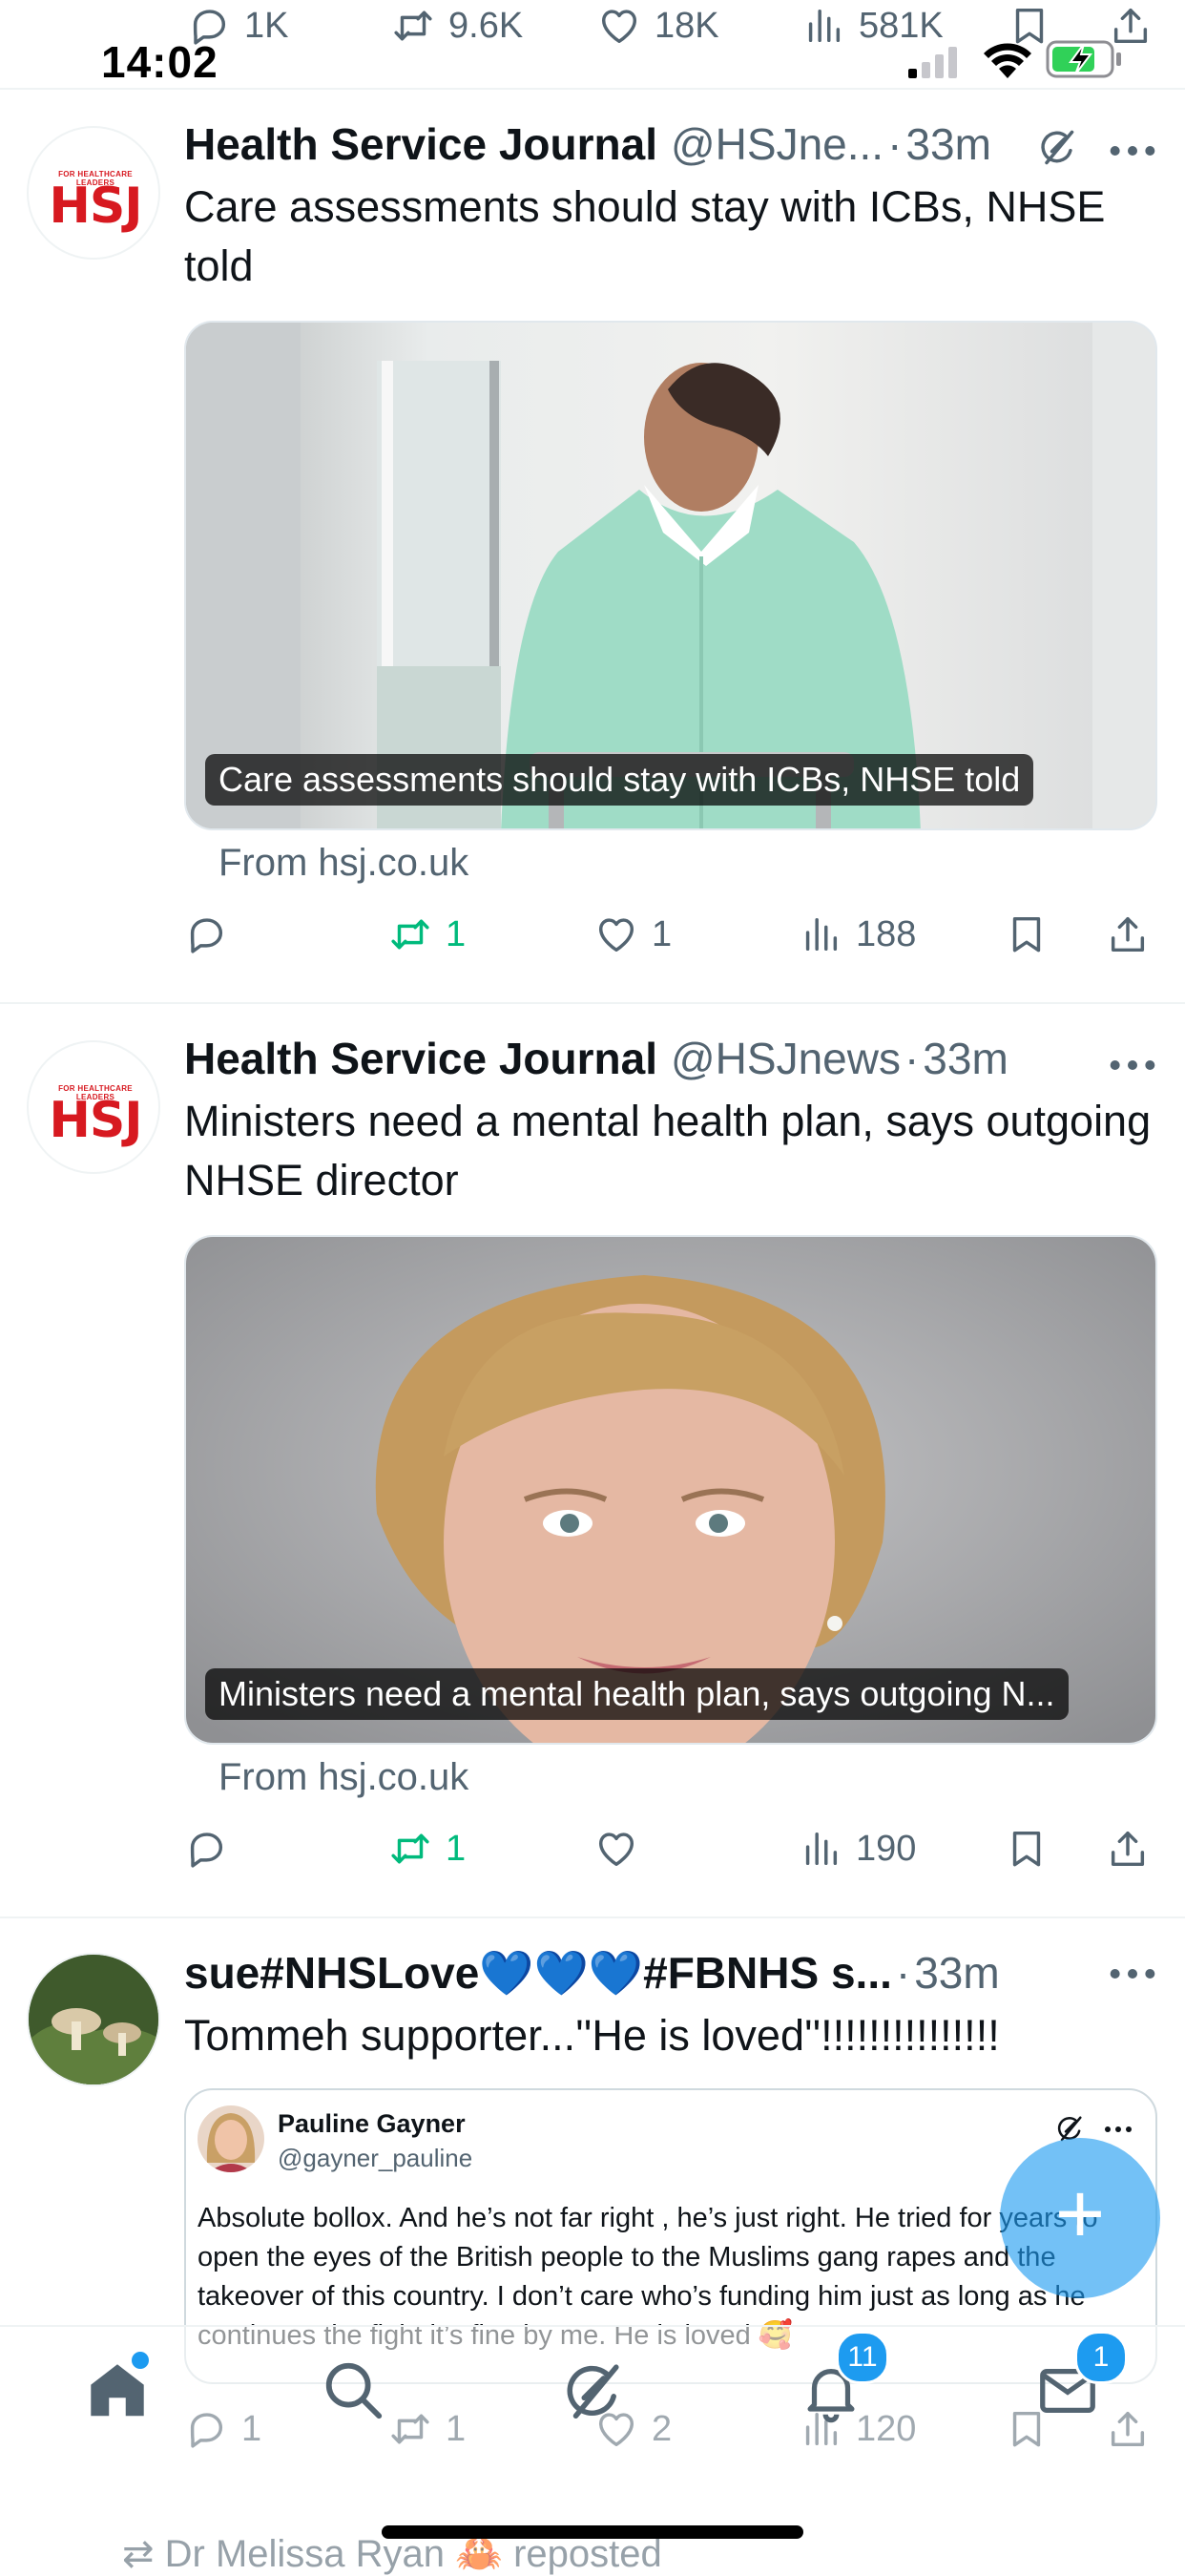 The height and width of the screenshot is (2576, 1185). Describe the element at coordinates (118, 2388) in the screenshot. I see `nav-home` at that location.